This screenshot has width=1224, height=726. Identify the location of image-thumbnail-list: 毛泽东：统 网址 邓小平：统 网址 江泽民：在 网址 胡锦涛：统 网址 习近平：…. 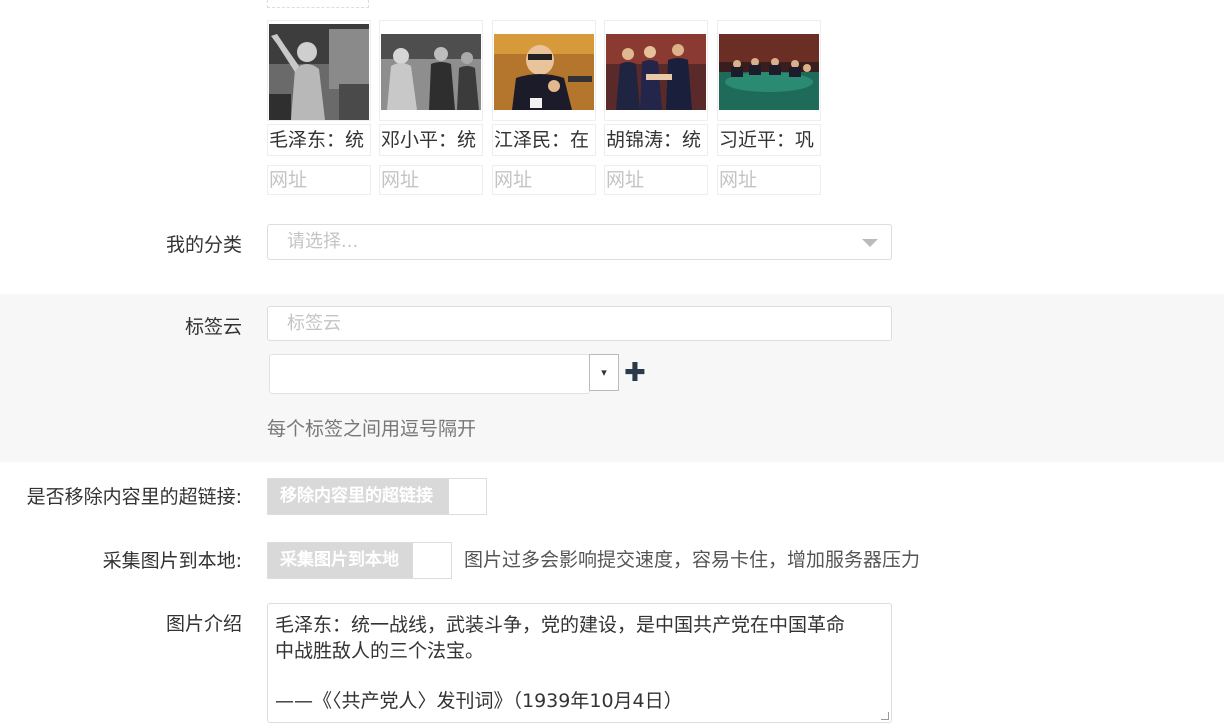
(546, 110).